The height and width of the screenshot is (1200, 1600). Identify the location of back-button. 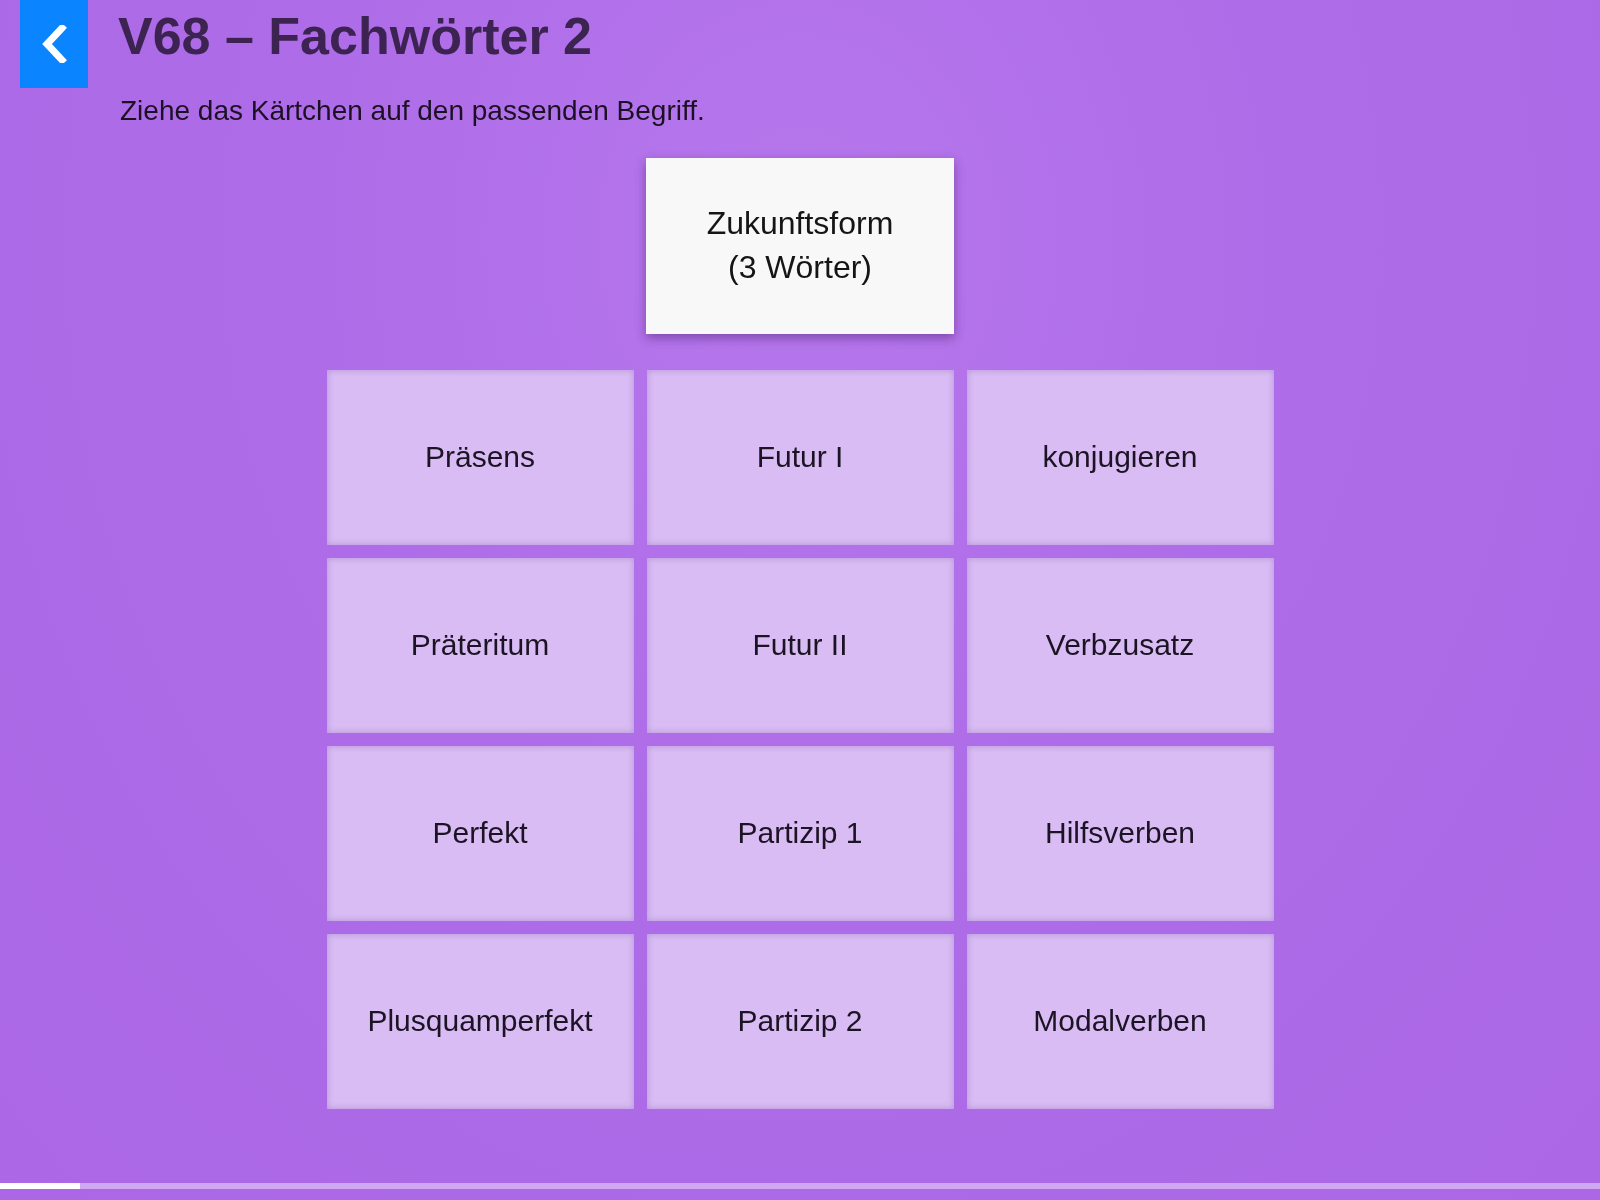
(54, 44).